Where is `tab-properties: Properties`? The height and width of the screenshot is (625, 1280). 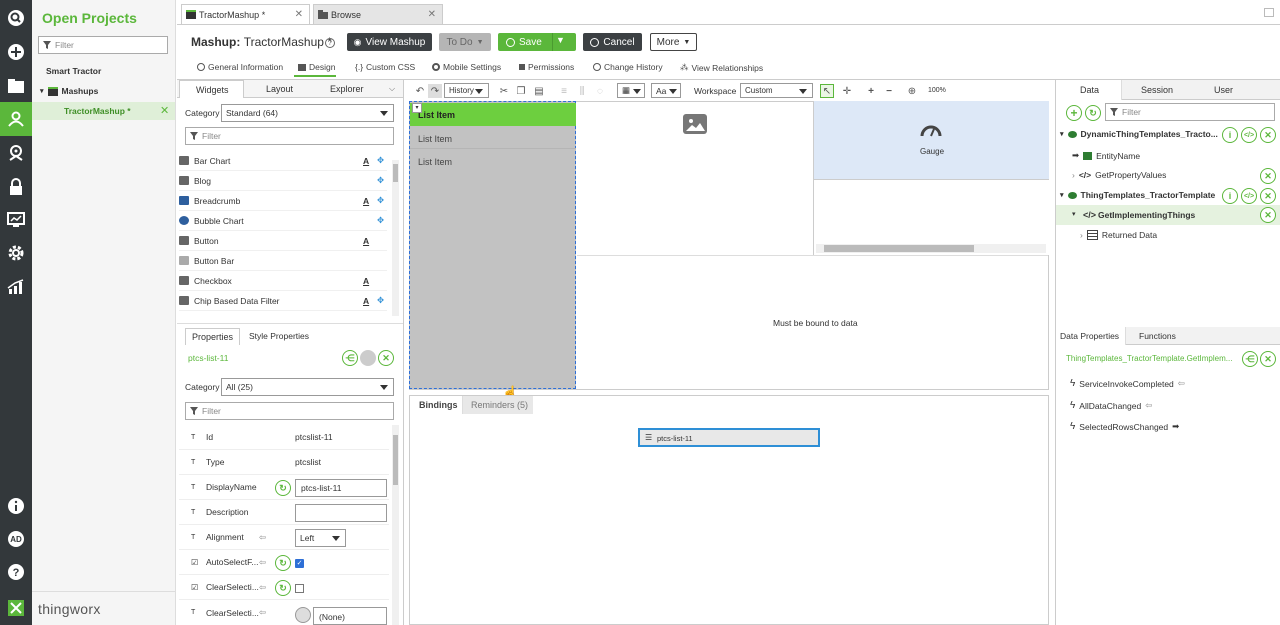
tab-properties: Properties is located at coordinates (212, 336).